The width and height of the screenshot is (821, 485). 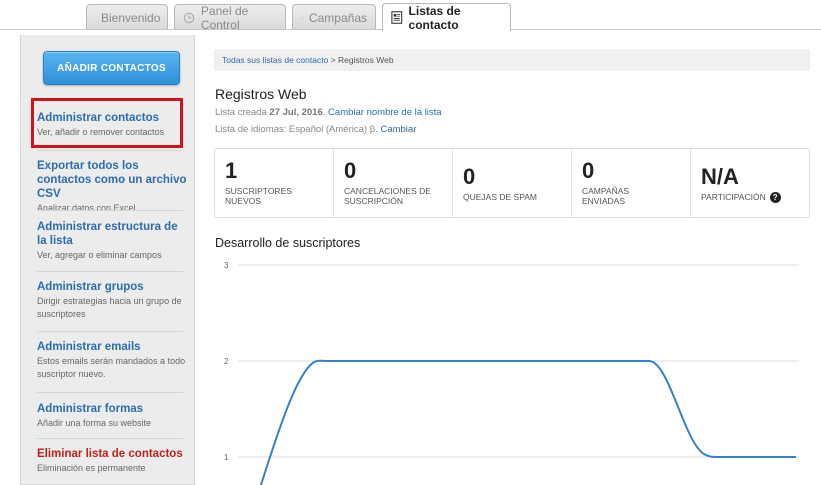 I want to click on tab-panel-de-control: Panel de Control, so click(x=230, y=17).